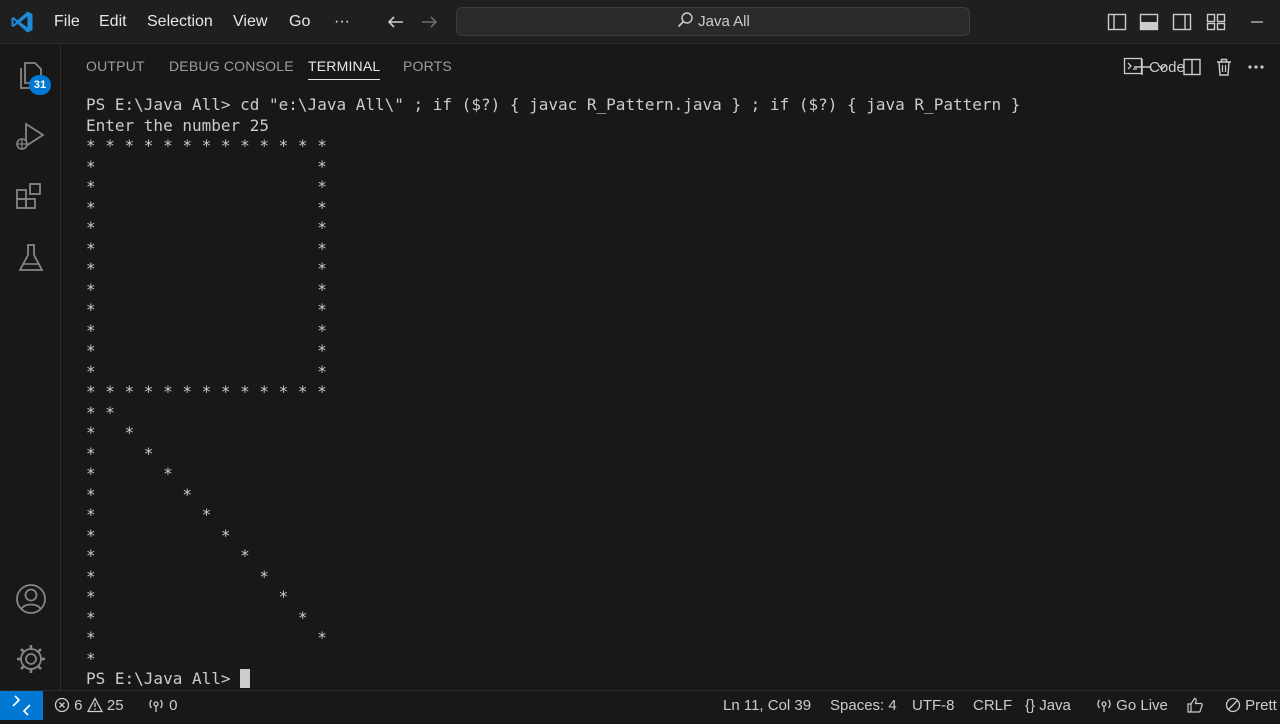 This screenshot has width=1280, height=724. Describe the element at coordinates (115, 66) in the screenshot. I see `tab-output: OUTPUT` at that location.